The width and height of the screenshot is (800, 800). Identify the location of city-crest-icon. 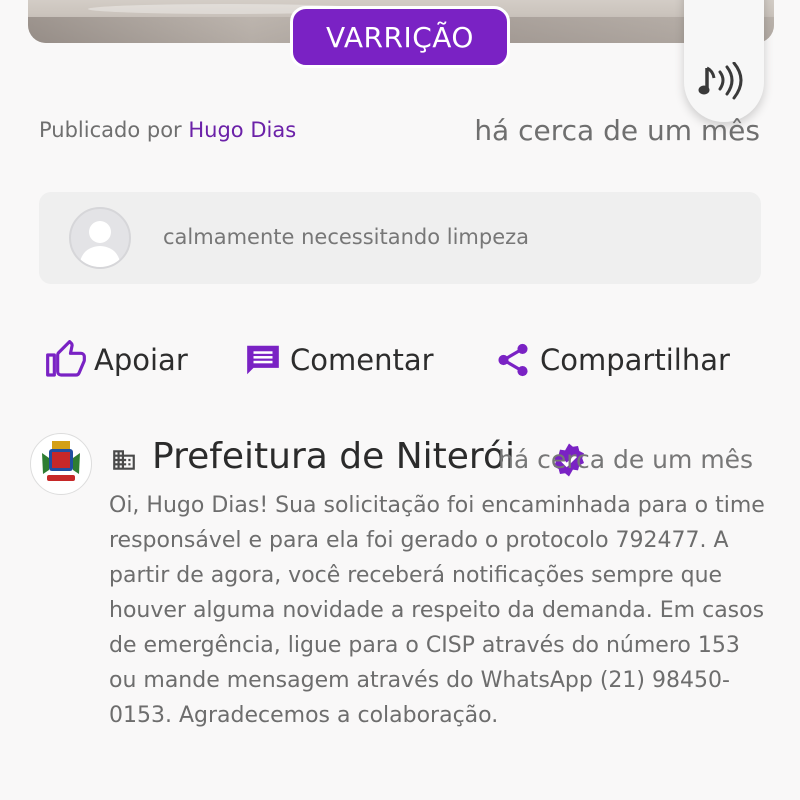
(61, 461).